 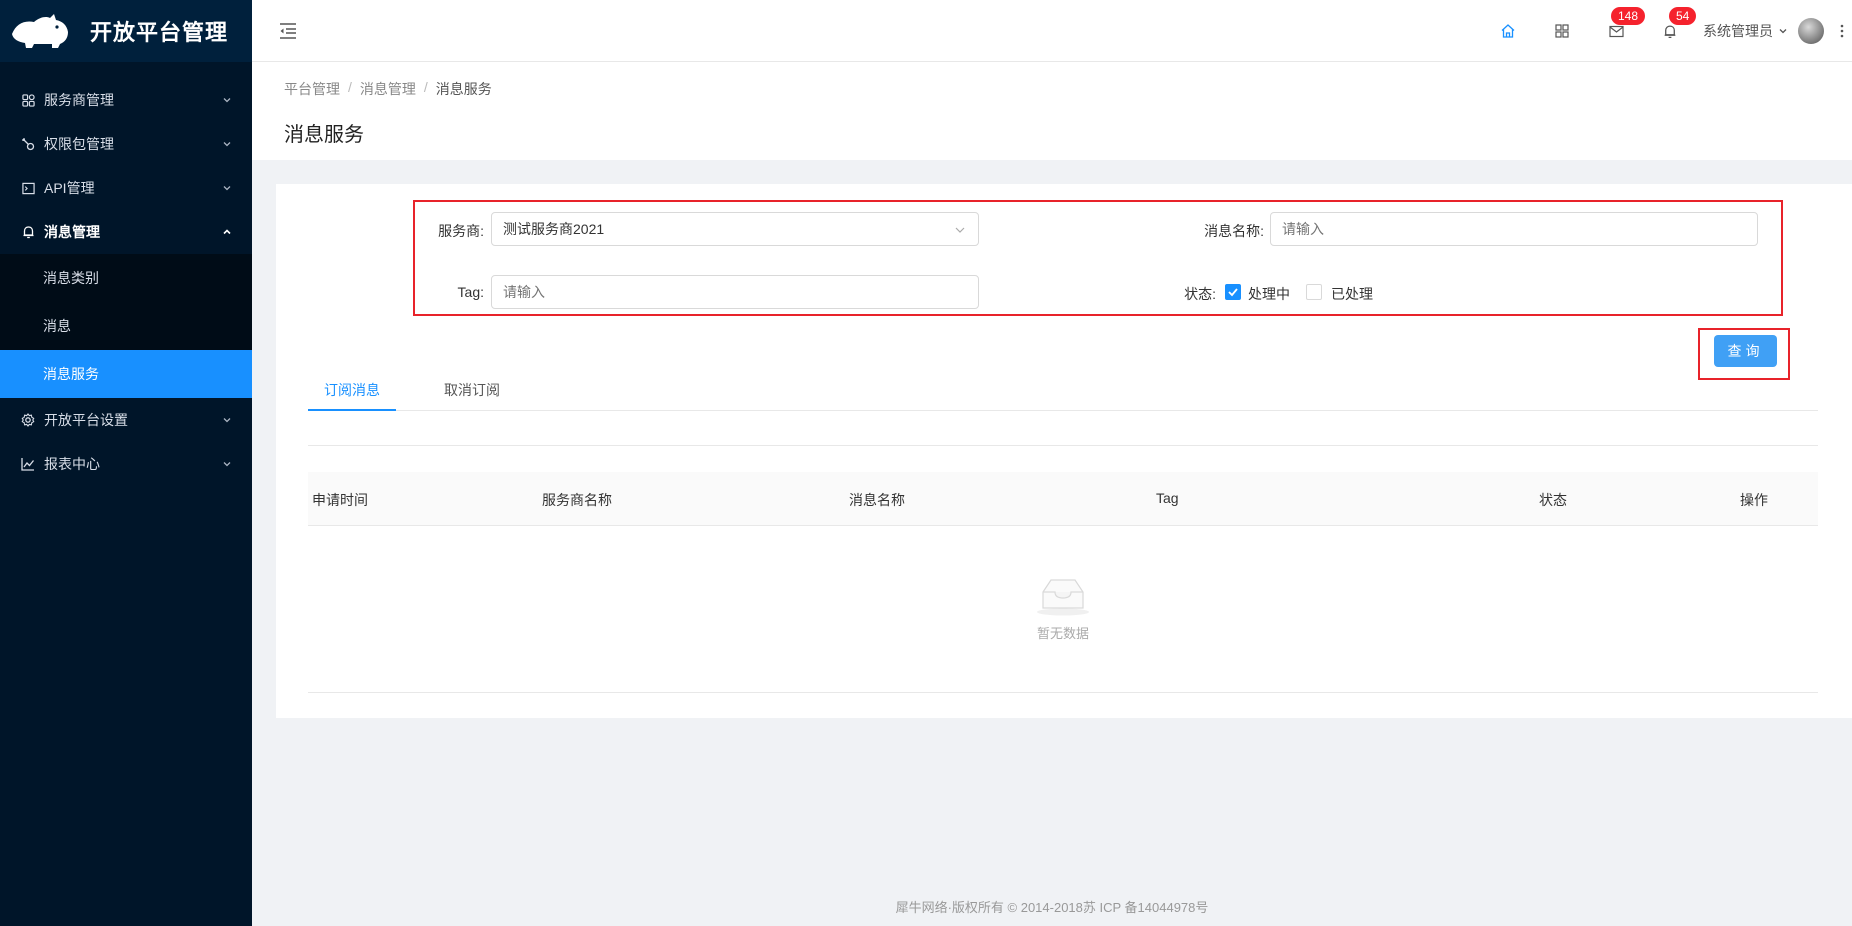 What do you see at coordinates (126, 144) in the screenshot?
I see `sidebar-item-permission-package: 权限包管理` at bounding box center [126, 144].